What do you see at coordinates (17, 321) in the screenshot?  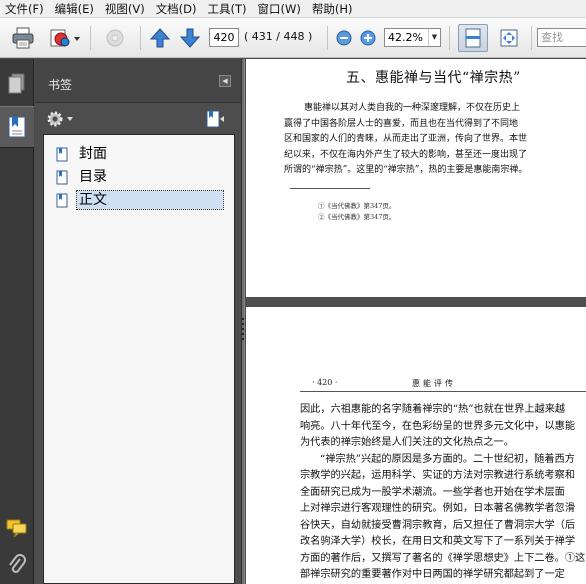 I see `navigation-pane-strip` at bounding box center [17, 321].